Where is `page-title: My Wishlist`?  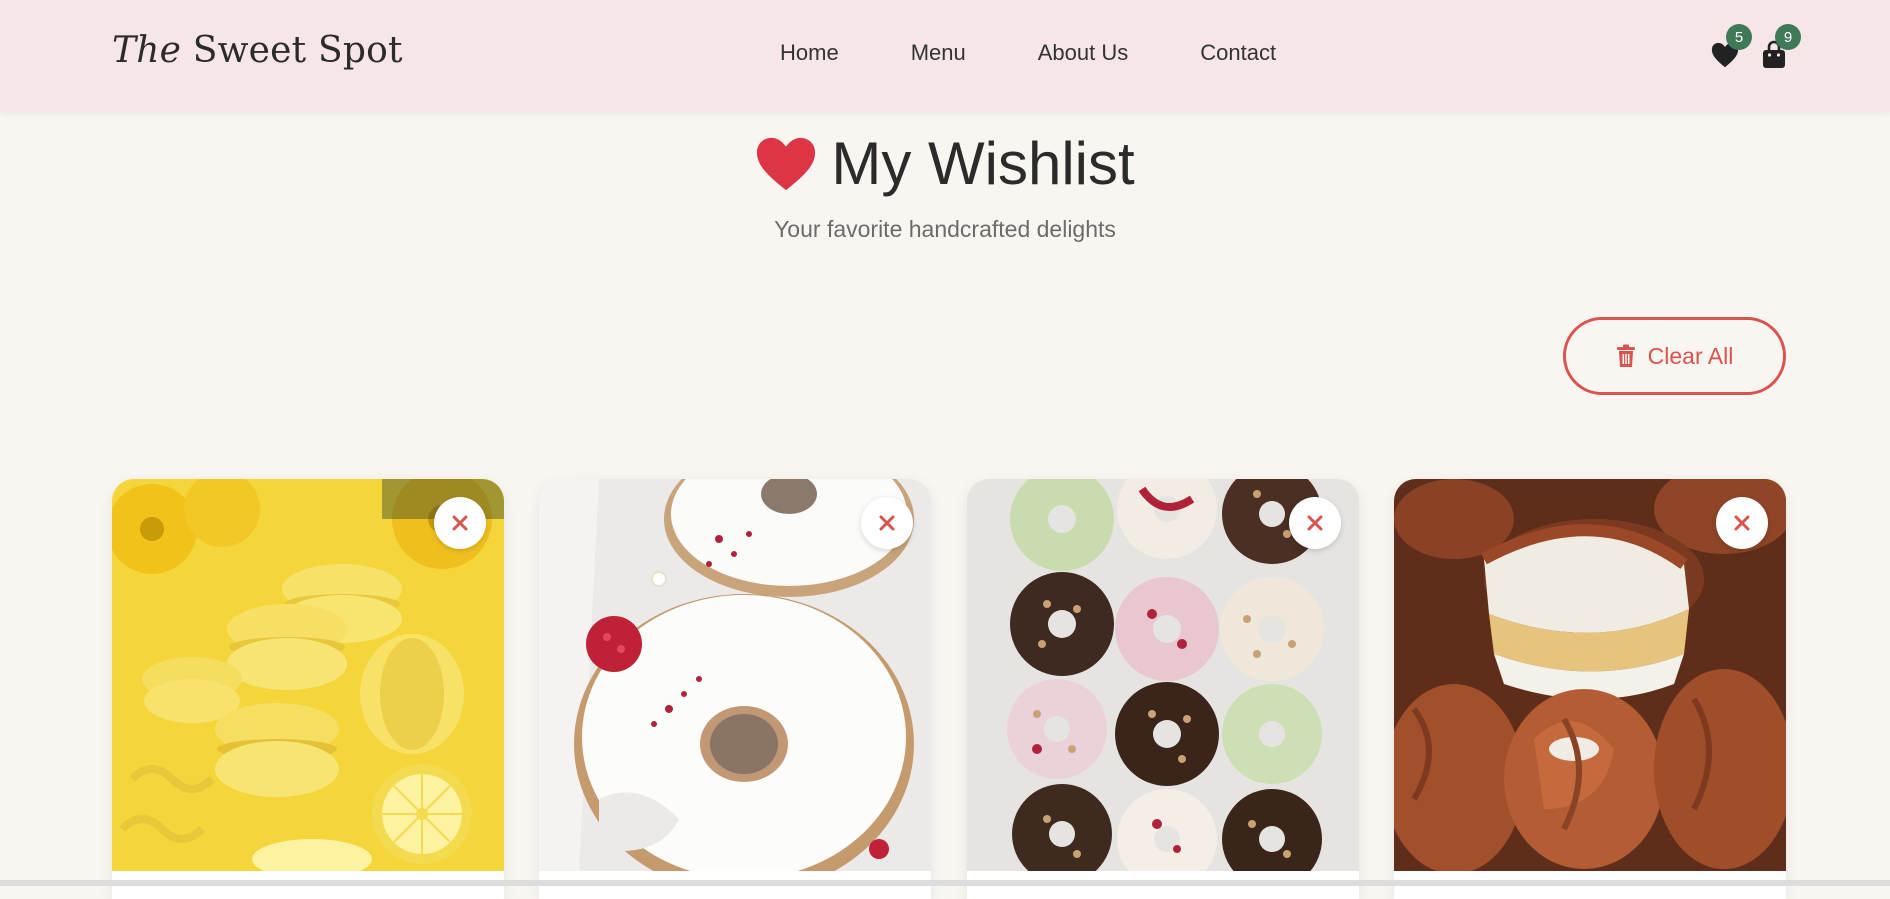
page-title: My Wishlist is located at coordinates (945, 164).